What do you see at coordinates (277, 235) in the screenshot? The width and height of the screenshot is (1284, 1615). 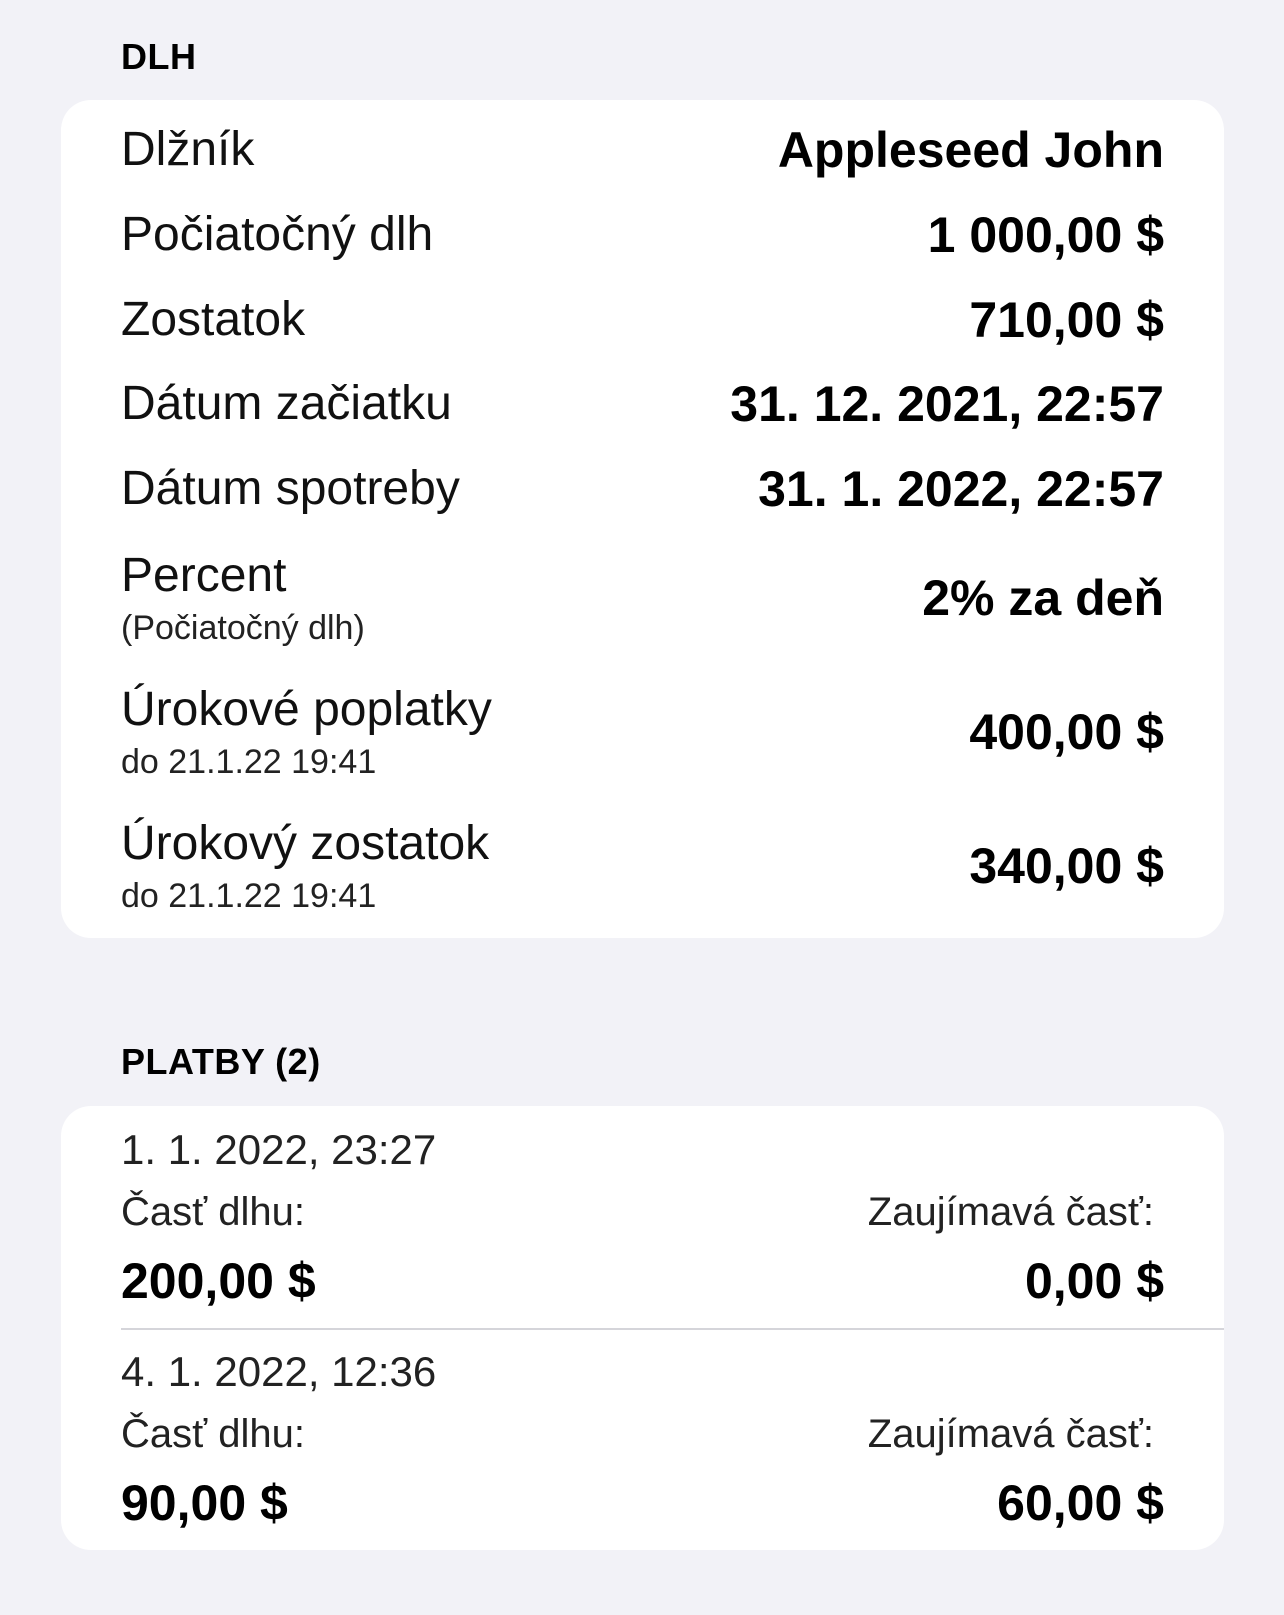 I see `initial-debt-label: Počiatočný dlh` at bounding box center [277, 235].